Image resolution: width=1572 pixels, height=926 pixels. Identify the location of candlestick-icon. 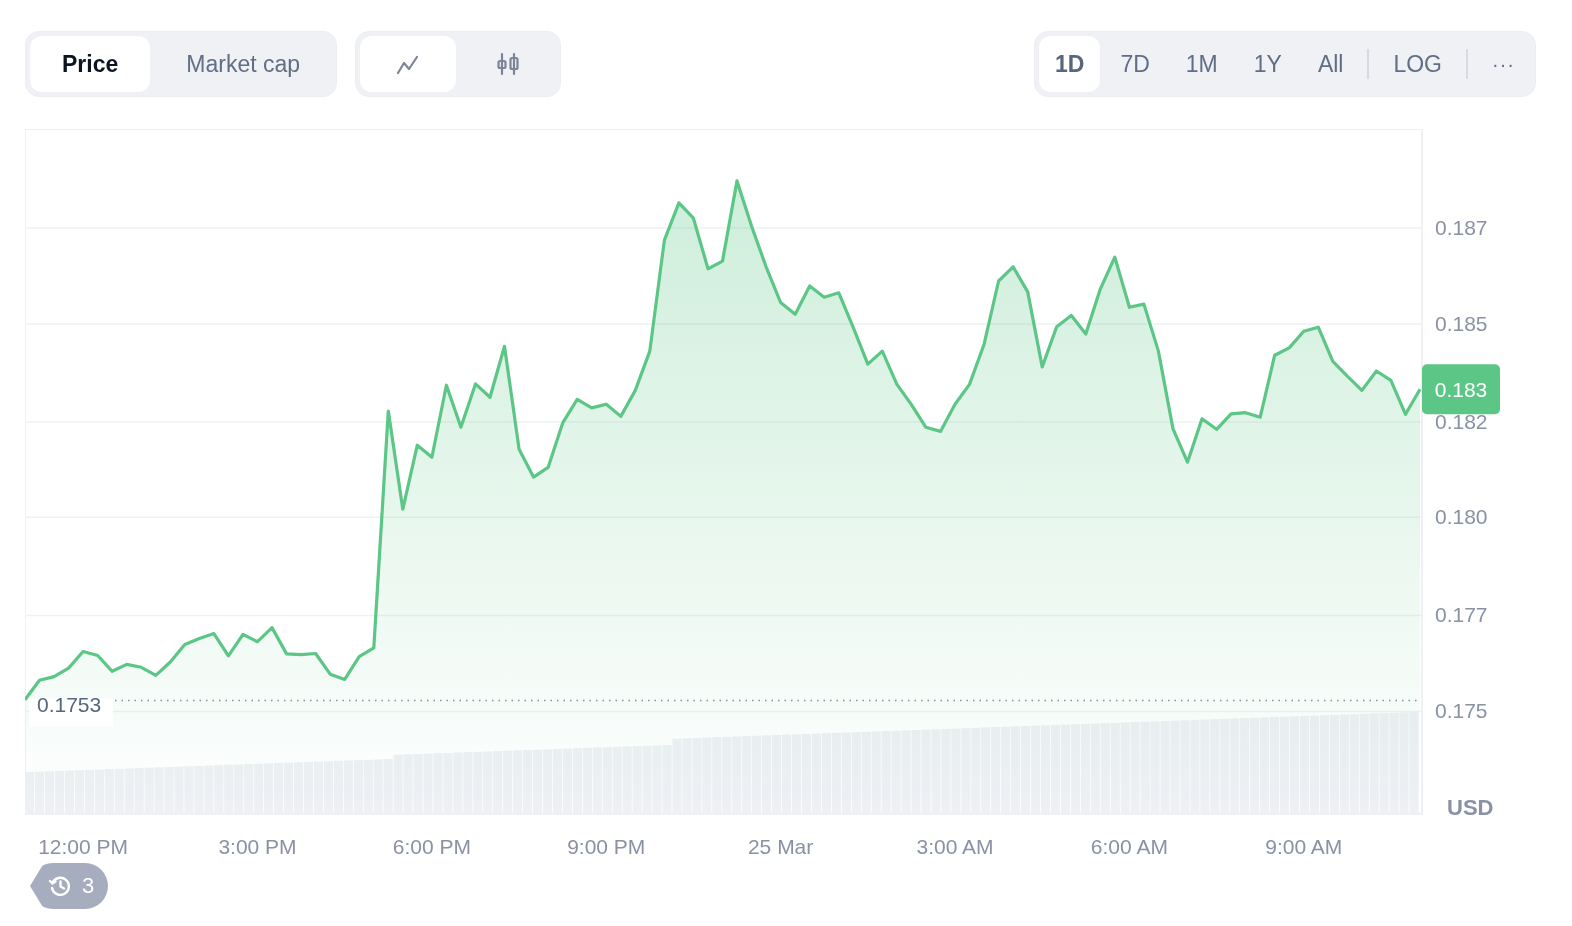
(508, 64).